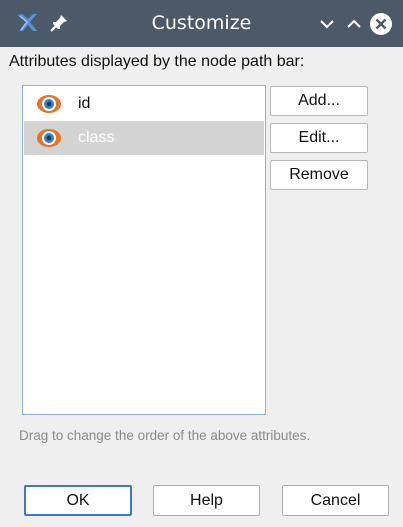 Image resolution: width=403 pixels, height=527 pixels. Describe the element at coordinates (381, 24) in the screenshot. I see `close-icon` at that location.